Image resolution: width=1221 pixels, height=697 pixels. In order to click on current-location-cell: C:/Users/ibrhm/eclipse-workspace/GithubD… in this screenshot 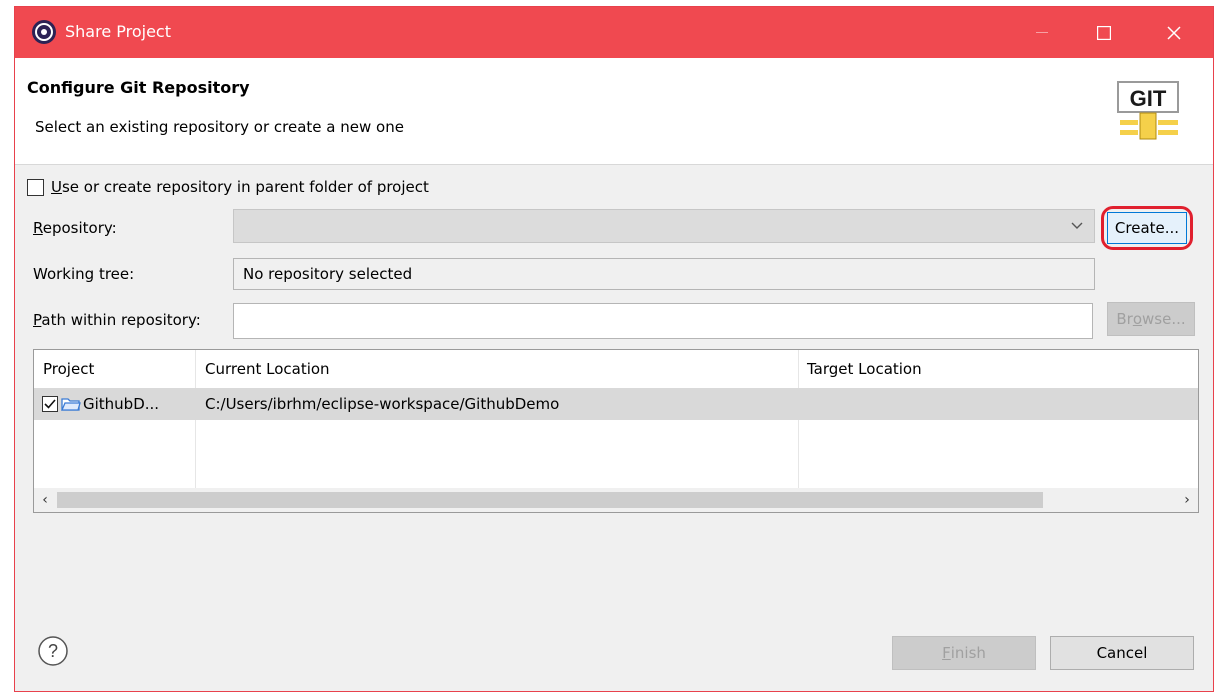, I will do `click(382, 404)`.